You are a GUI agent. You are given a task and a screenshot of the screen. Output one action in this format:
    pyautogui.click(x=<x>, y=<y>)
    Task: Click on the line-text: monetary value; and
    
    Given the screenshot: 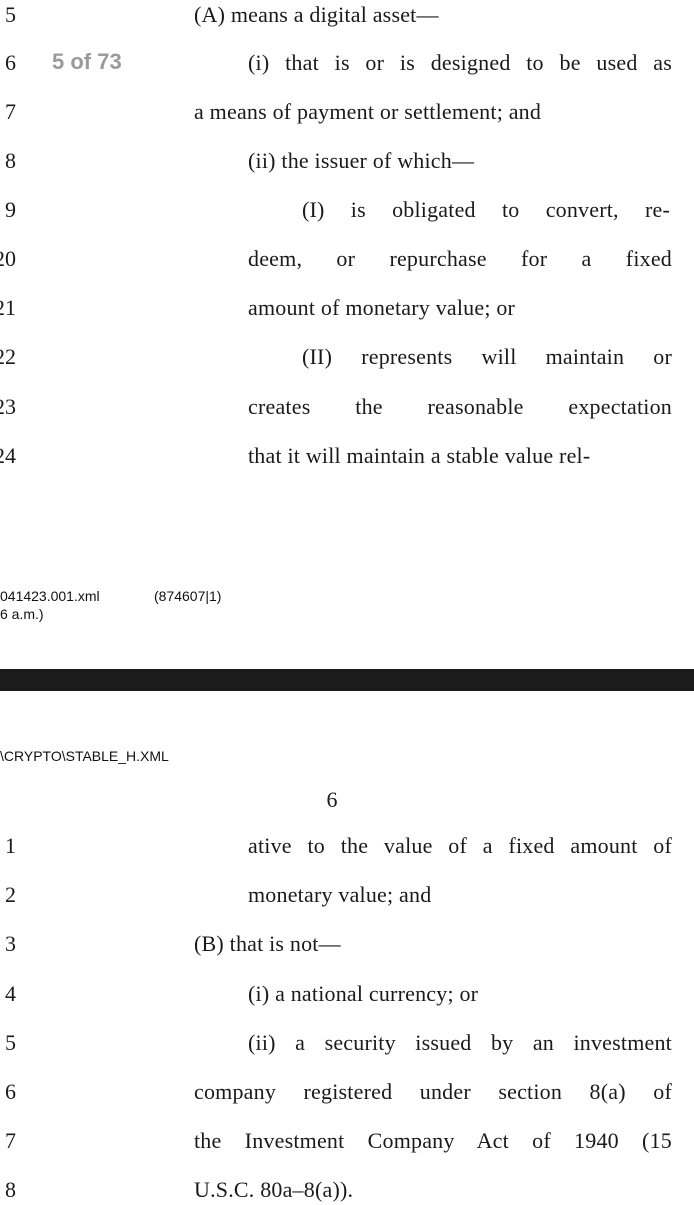 What is the action you would take?
    pyautogui.click(x=340, y=894)
    